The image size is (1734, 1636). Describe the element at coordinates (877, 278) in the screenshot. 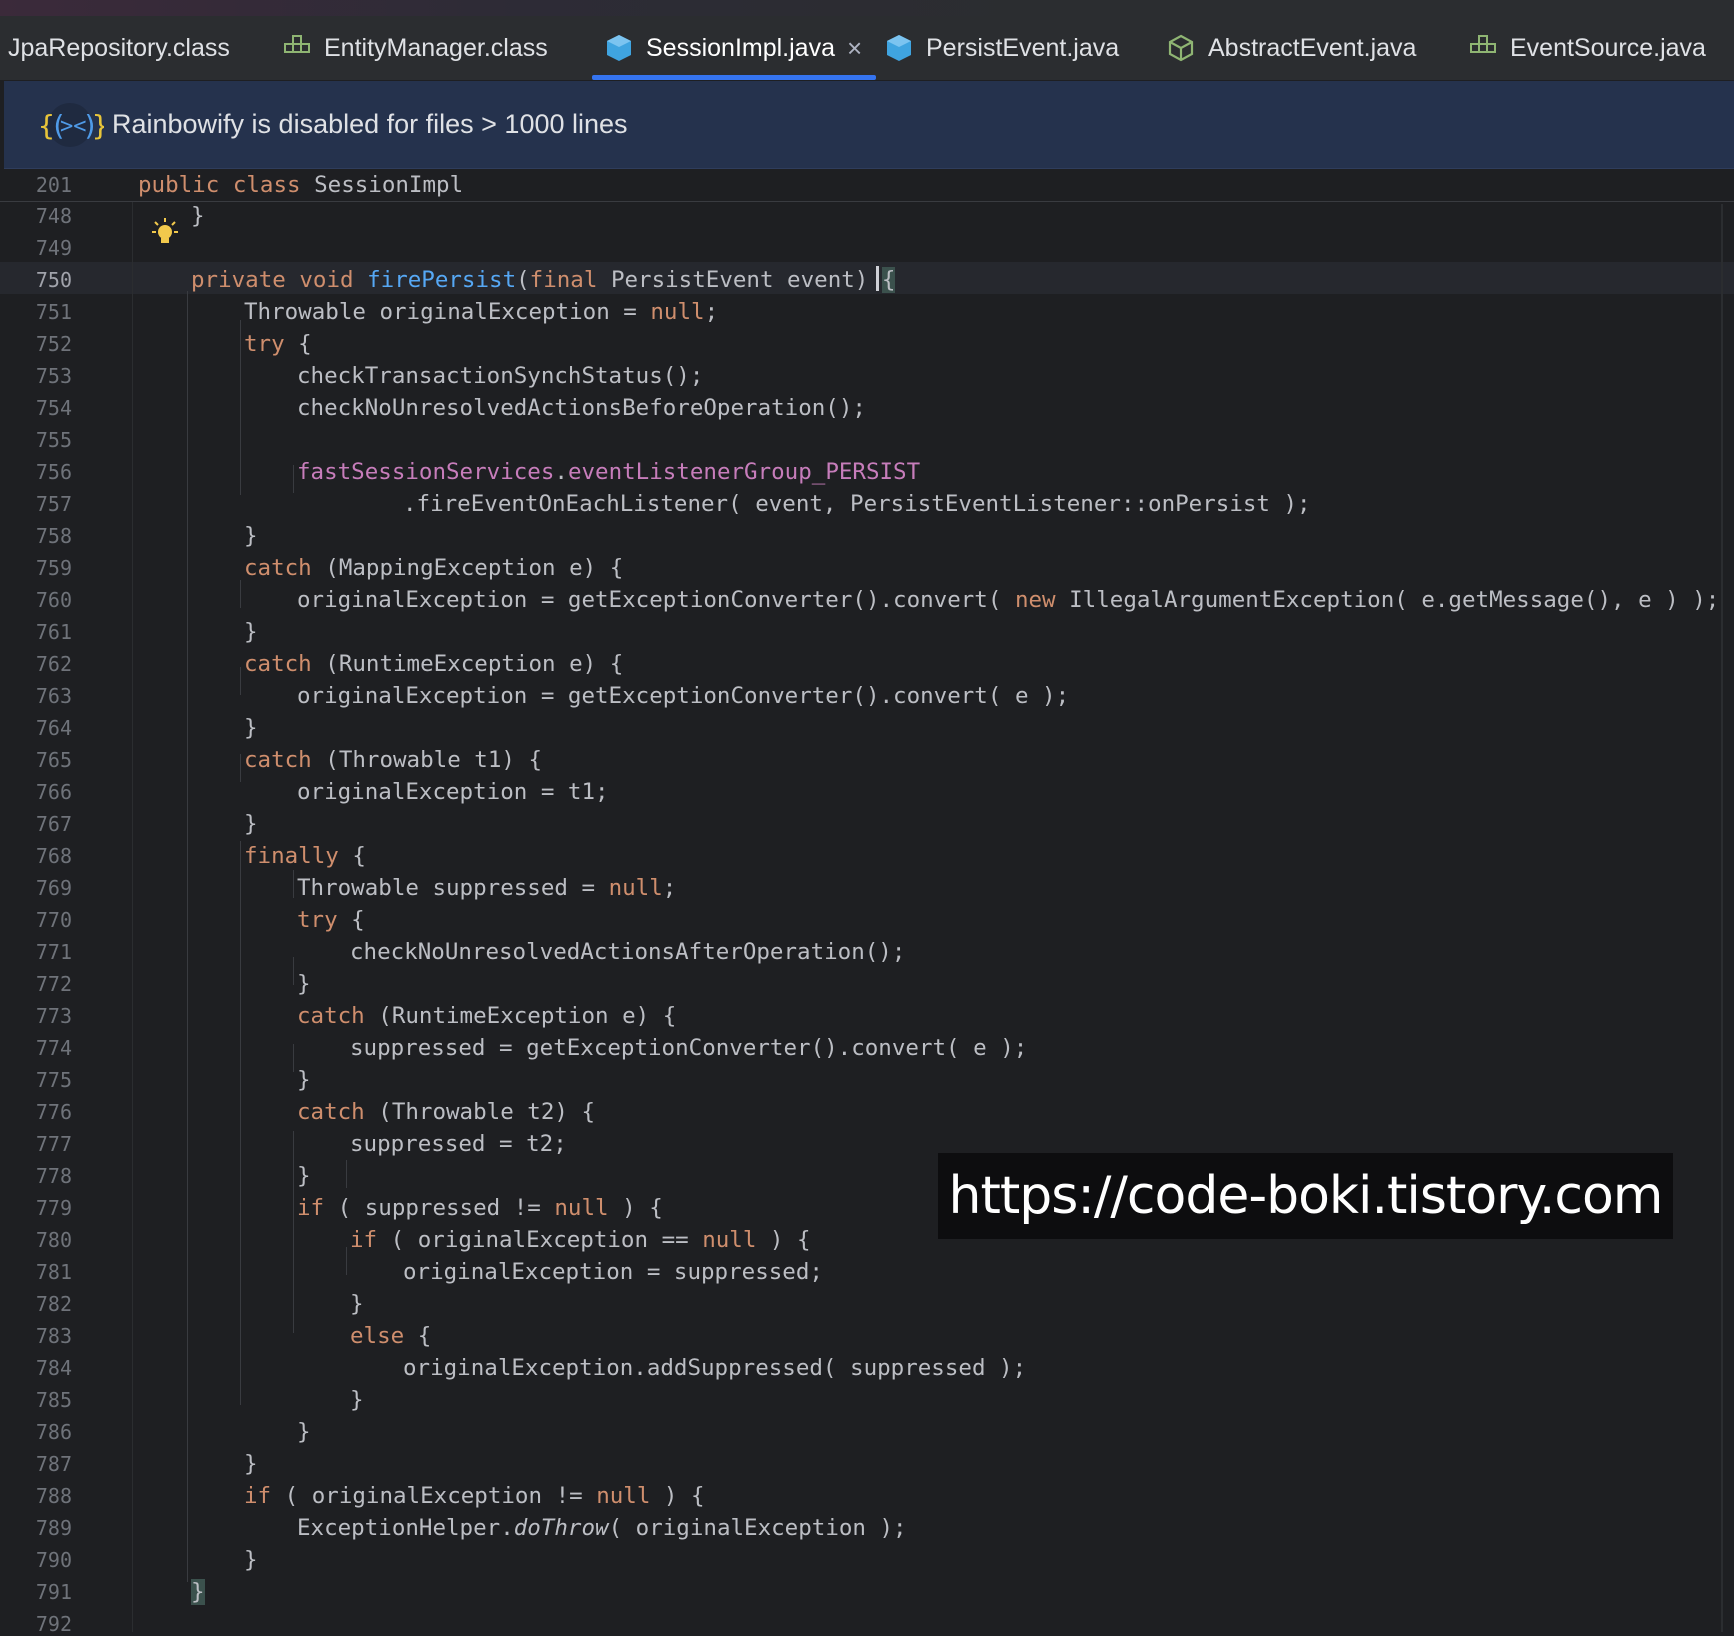

I see `text-caret` at that location.